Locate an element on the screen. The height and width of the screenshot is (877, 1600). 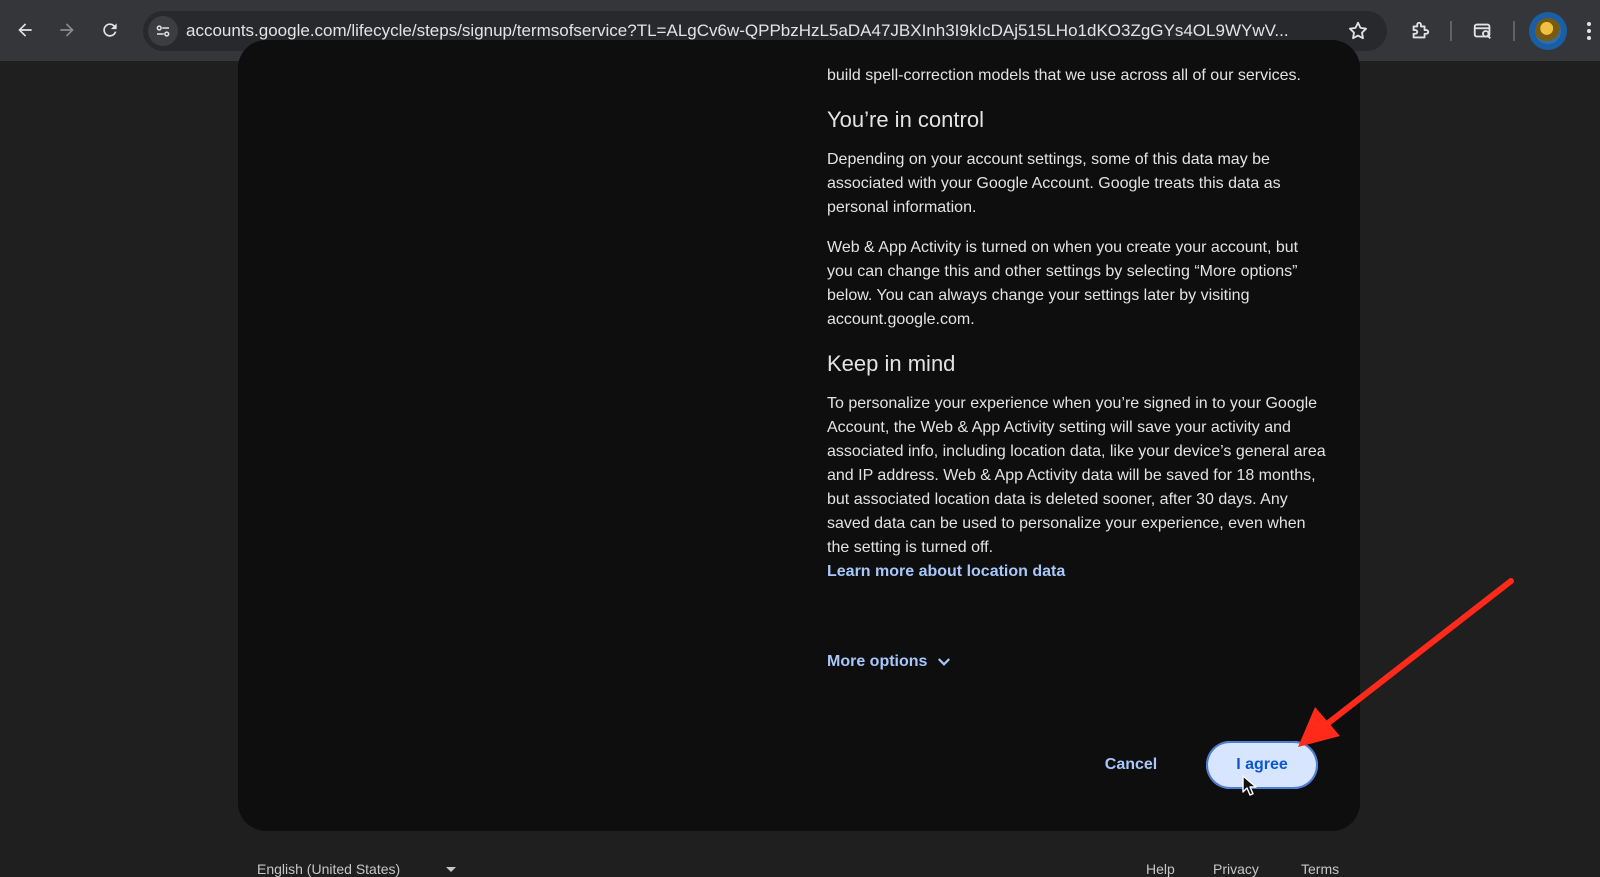
more-options-label: More options is located at coordinates (877, 661).